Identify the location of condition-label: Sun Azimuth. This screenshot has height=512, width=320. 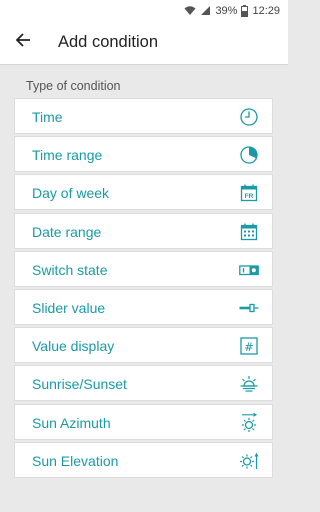
(71, 422).